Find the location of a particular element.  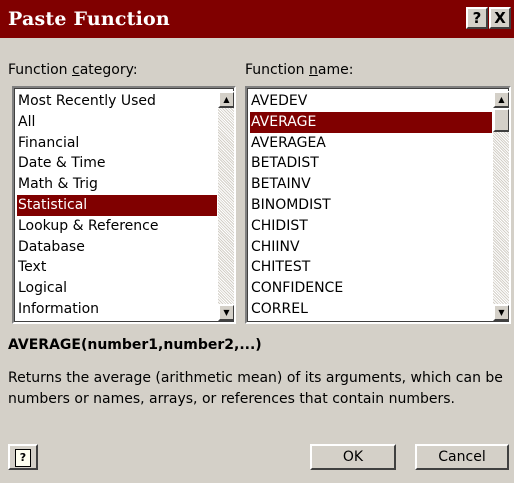

category-item: Most Recently Used is located at coordinates (117, 101).